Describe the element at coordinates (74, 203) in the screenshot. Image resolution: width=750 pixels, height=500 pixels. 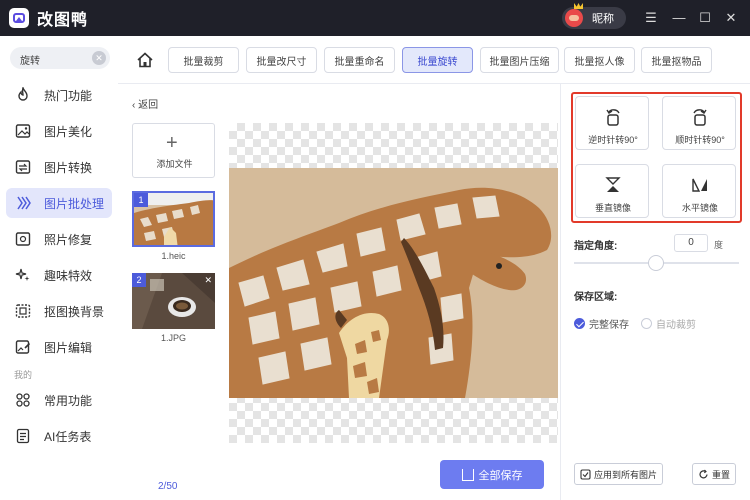
I see `sidebar-item-label: 图片批处理` at that location.